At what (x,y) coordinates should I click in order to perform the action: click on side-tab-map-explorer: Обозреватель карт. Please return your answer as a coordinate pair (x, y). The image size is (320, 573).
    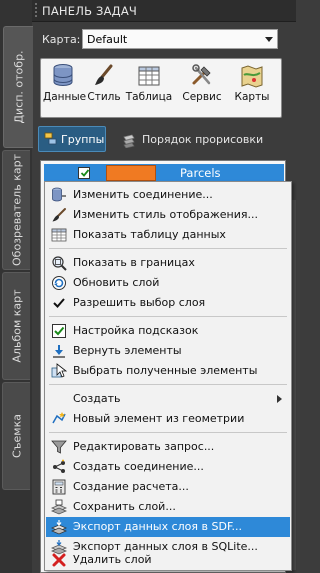
    Looking at the image, I should click on (16, 210).